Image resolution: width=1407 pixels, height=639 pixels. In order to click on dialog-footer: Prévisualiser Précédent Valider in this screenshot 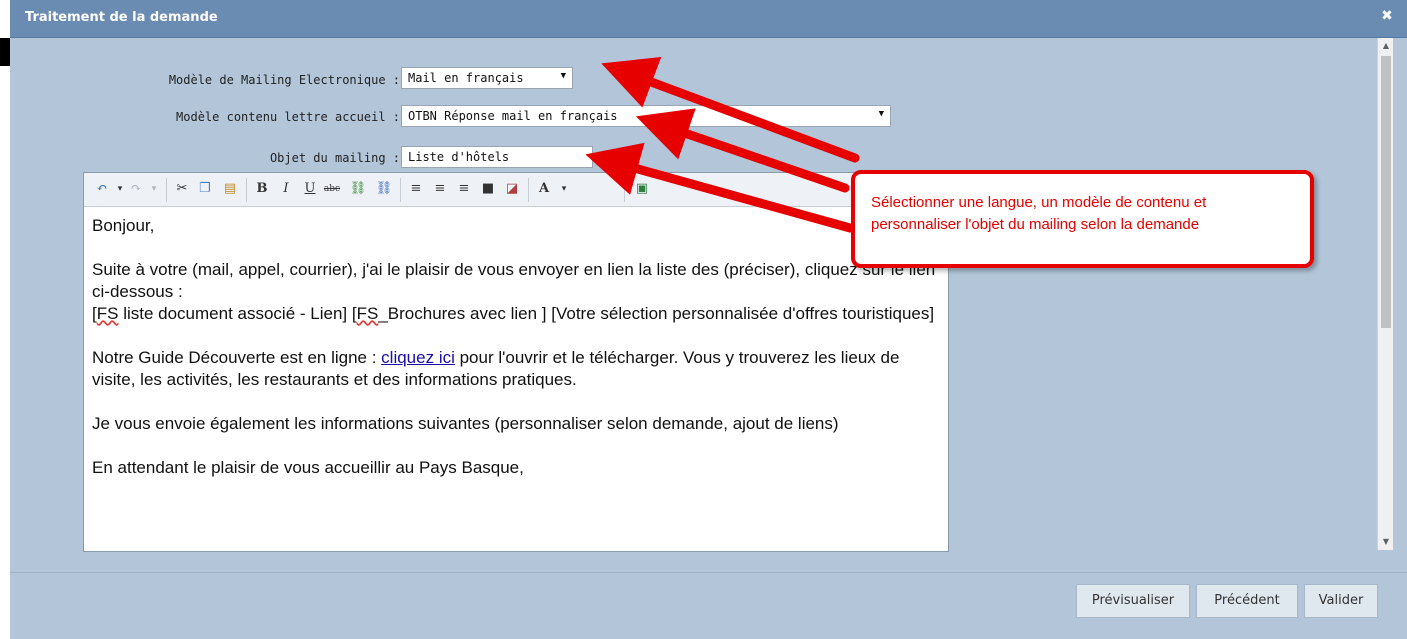, I will do `click(708, 605)`.